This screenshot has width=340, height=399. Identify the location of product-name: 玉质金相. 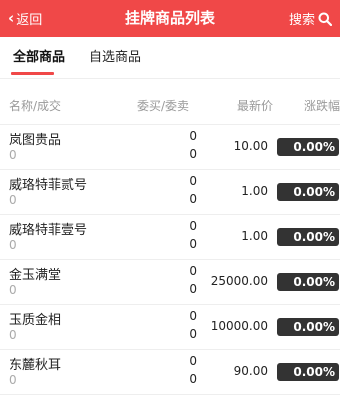
(35, 320).